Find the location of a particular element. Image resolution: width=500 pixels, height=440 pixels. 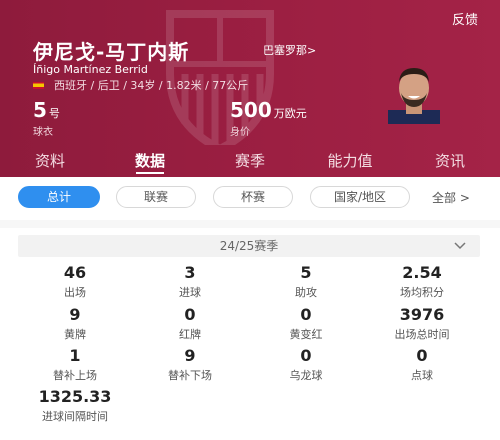

stat-item: 0 黄变红 is located at coordinates (306, 323).